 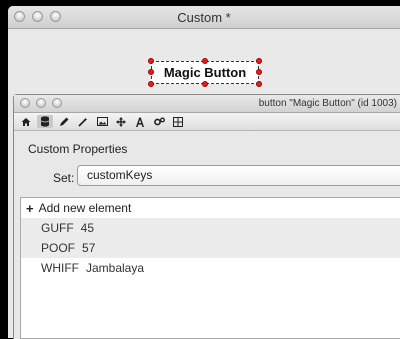 I want to click on text-icon, so click(x=140, y=121).